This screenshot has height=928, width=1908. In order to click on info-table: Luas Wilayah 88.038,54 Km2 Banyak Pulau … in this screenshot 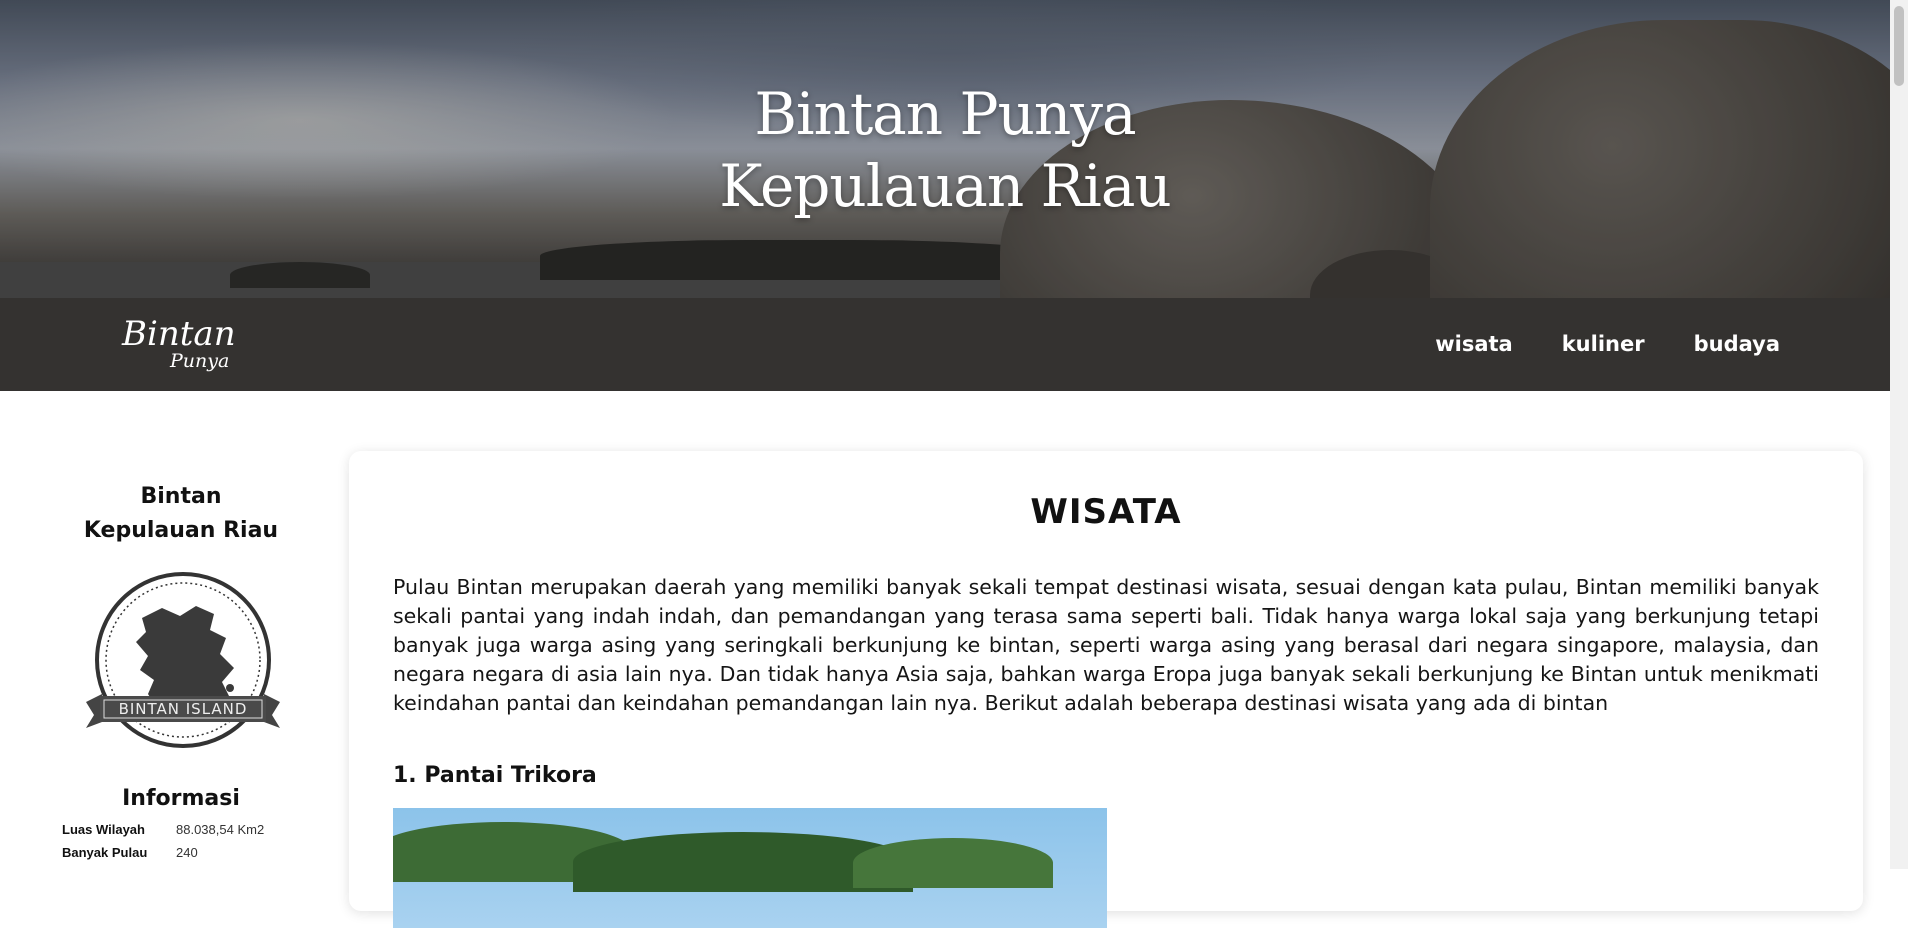, I will do `click(163, 841)`.